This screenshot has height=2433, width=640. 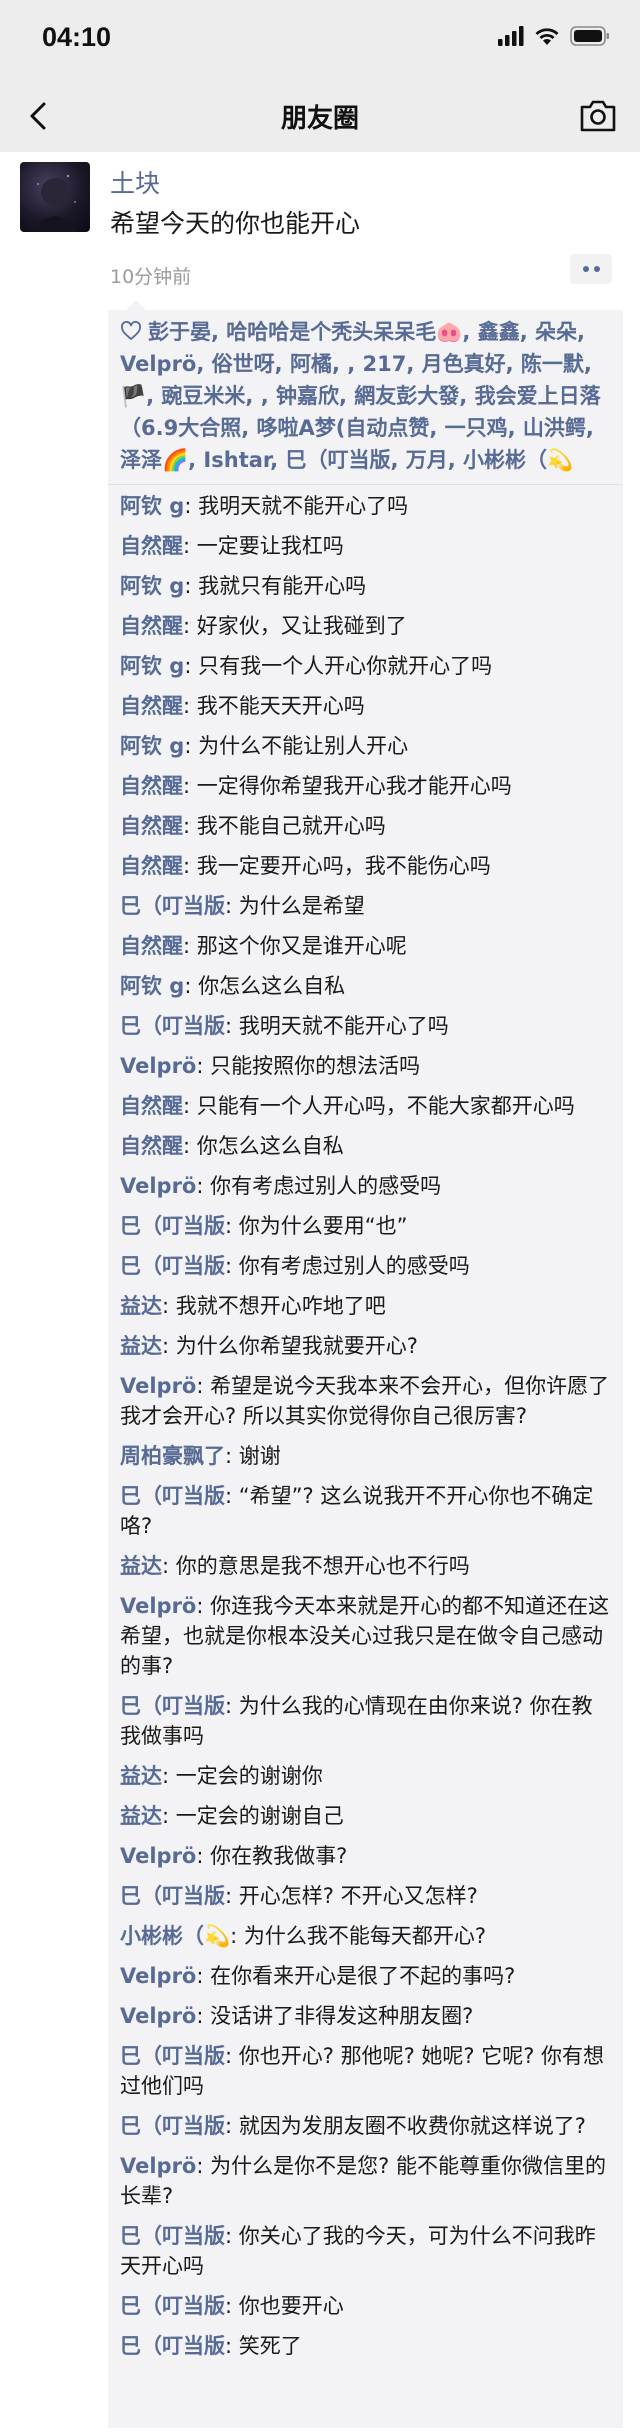 I want to click on comment-row: 巳（叮当版: 开心怎样? 不开心又怎样?, so click(x=366, y=1899).